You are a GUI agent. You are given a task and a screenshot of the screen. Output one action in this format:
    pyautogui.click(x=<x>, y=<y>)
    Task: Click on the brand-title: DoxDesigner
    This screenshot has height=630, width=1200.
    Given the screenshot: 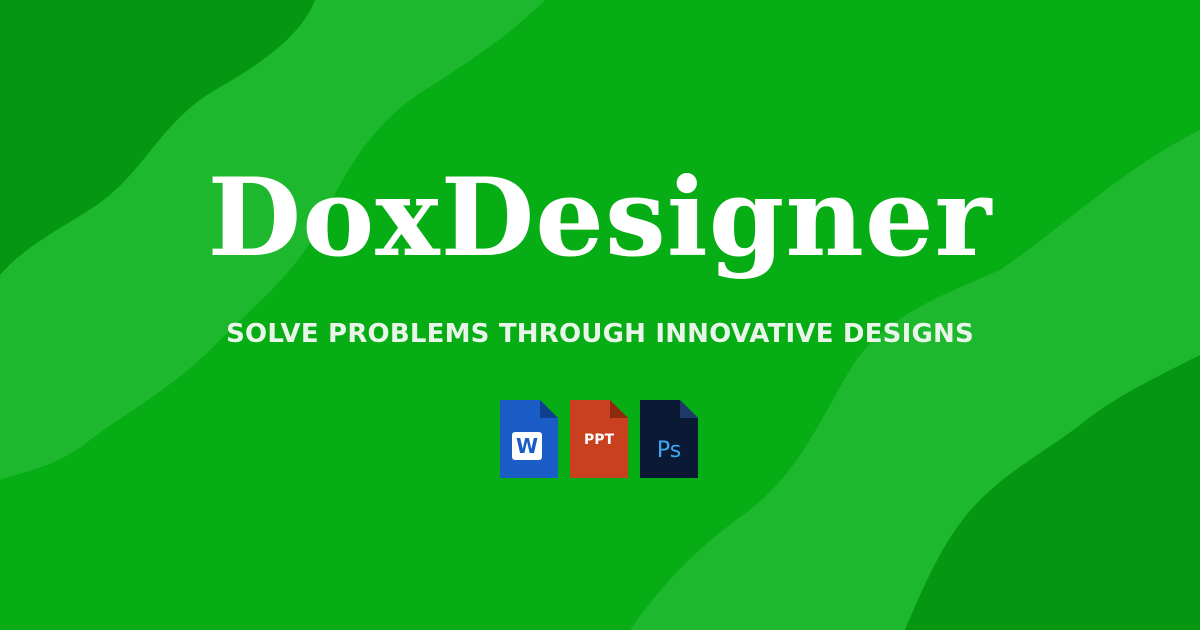 What is the action you would take?
    pyautogui.click(x=600, y=218)
    